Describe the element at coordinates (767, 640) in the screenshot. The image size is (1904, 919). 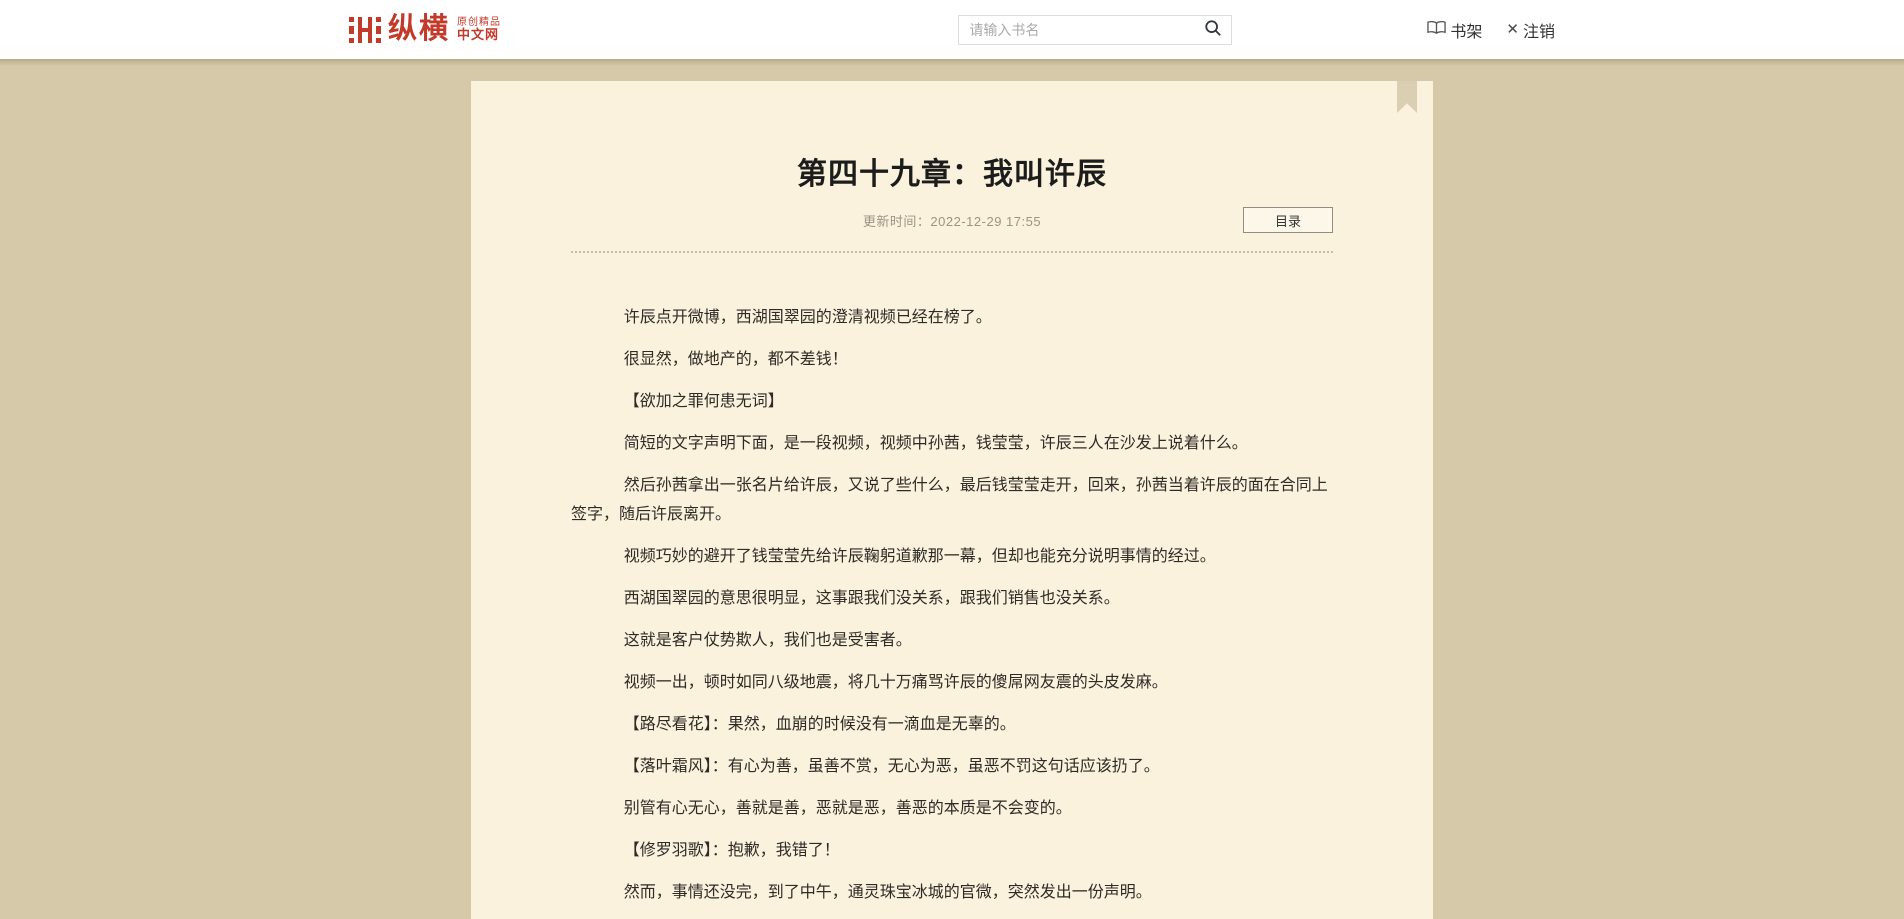
I see `paragraph: 这就是客户仗势欺人，我们也是受害者。` at that location.